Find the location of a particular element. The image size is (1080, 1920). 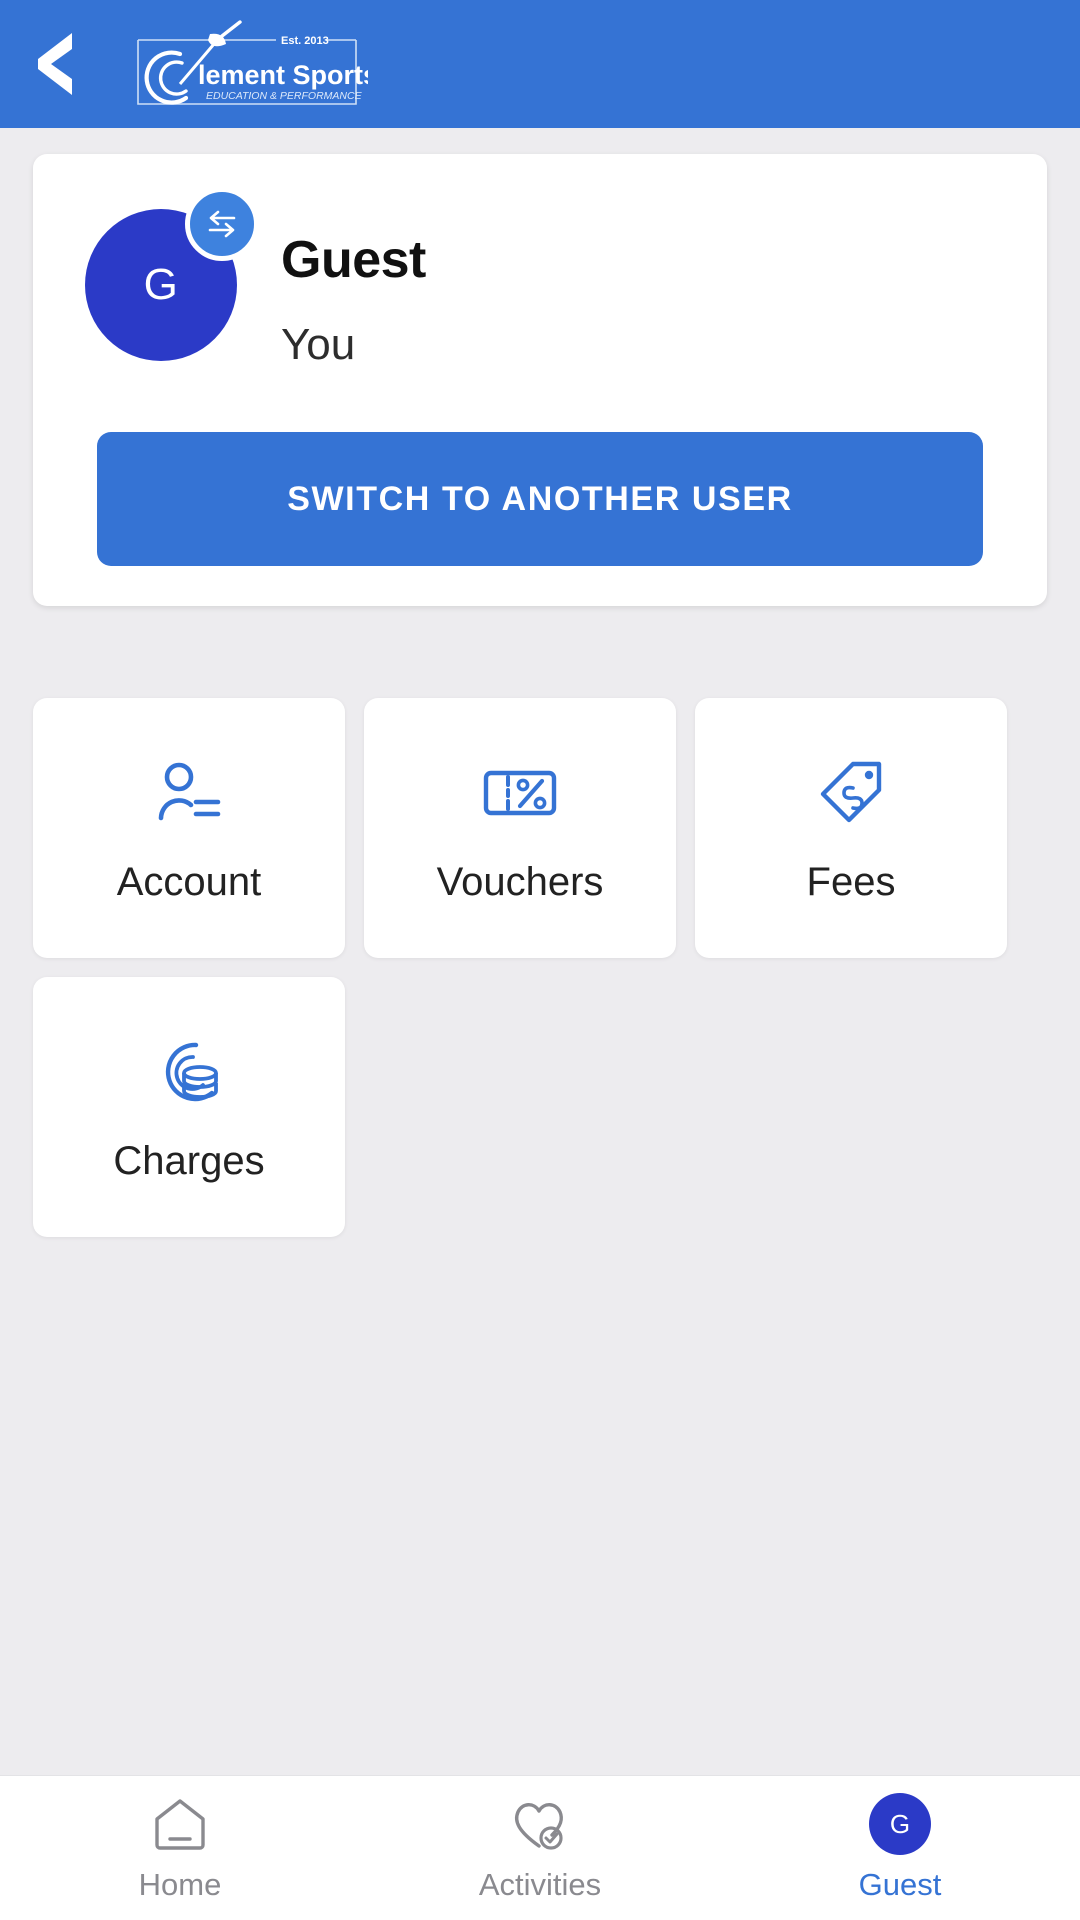

price-tag-icon is located at coordinates (851, 793).